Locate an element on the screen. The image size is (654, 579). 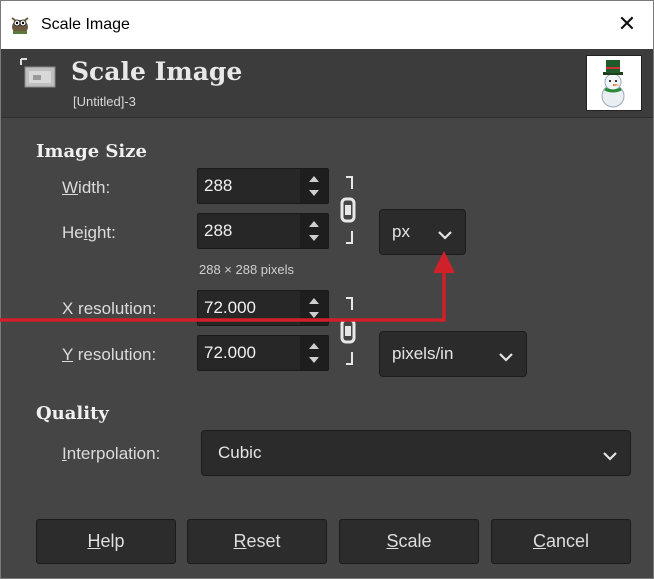
scale-image-icon is located at coordinates (40, 74).